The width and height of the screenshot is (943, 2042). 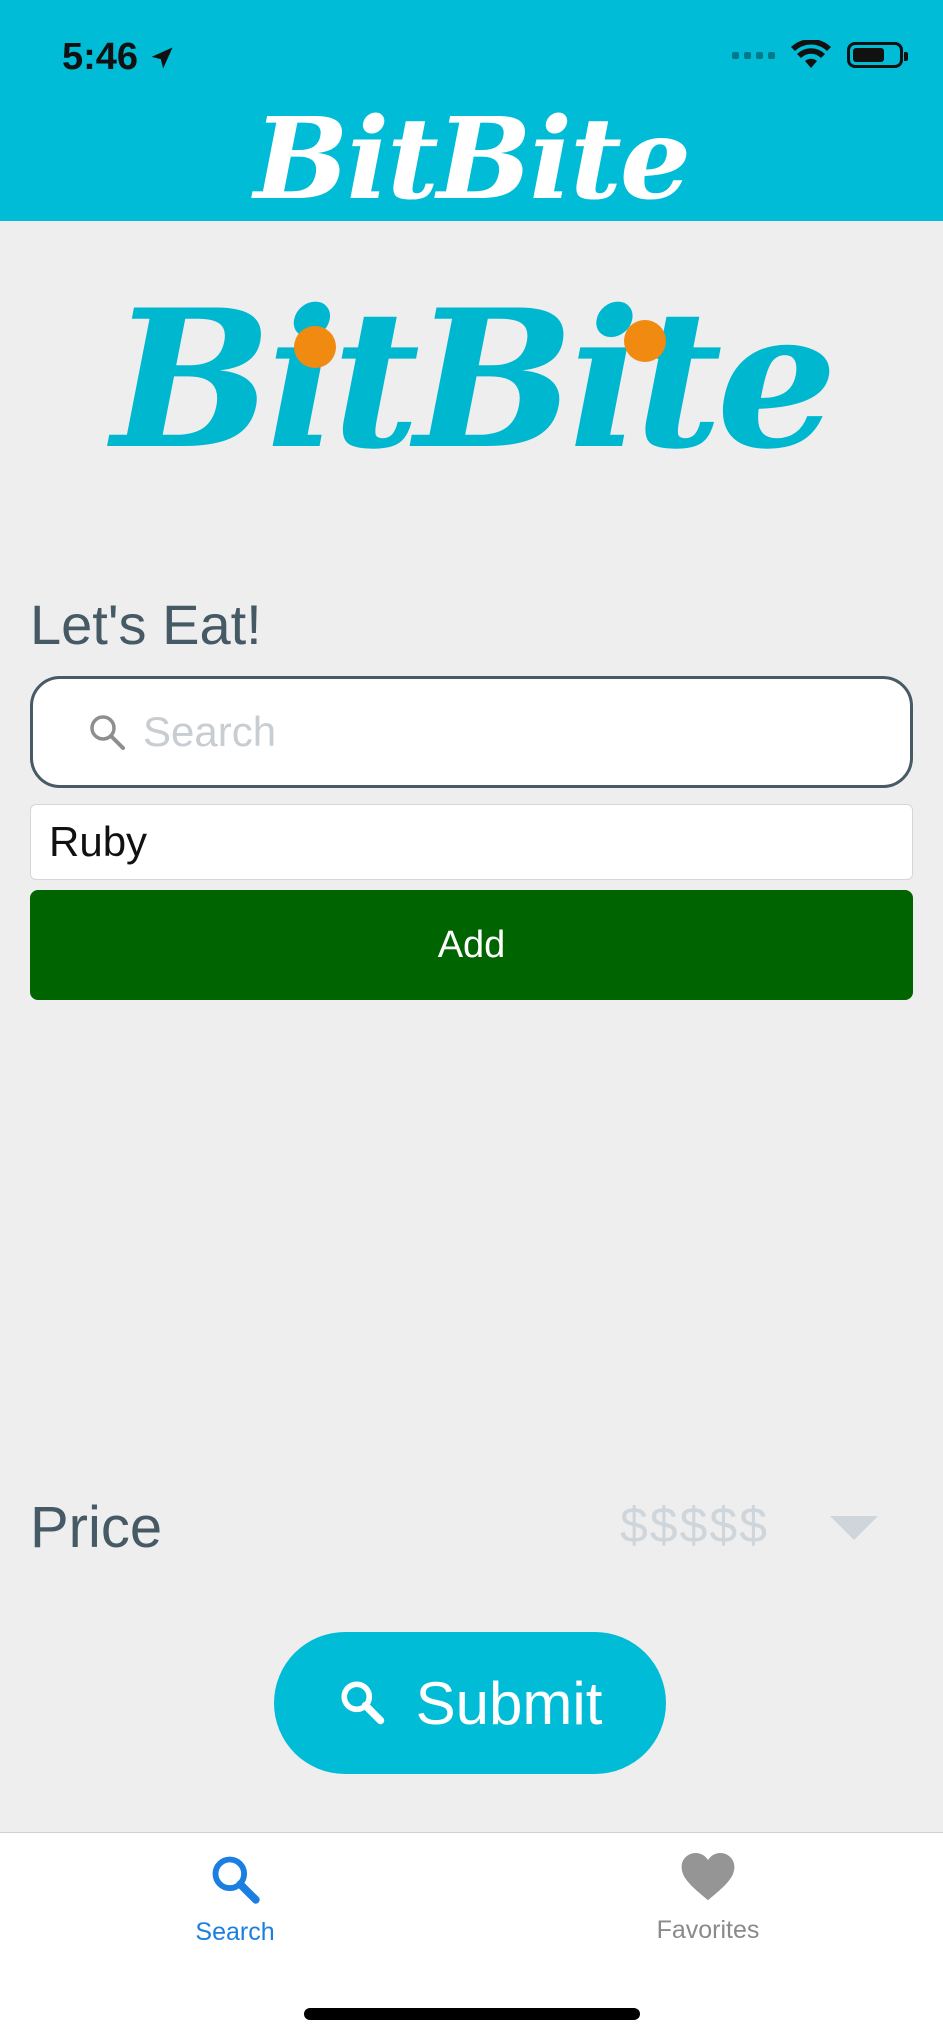 I want to click on add-button-label: Add, so click(x=471, y=944).